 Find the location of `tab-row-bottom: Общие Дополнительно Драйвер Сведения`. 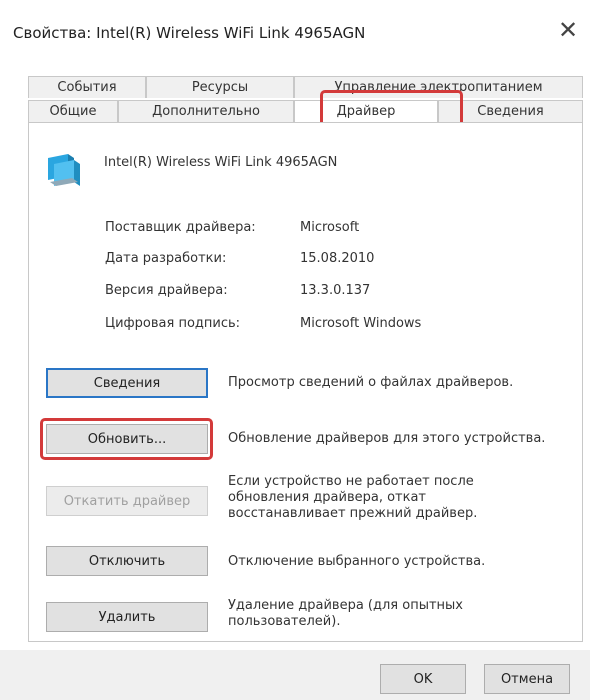

tab-row-bottom: Общие Дополнительно Драйвер Сведения is located at coordinates (305, 111).